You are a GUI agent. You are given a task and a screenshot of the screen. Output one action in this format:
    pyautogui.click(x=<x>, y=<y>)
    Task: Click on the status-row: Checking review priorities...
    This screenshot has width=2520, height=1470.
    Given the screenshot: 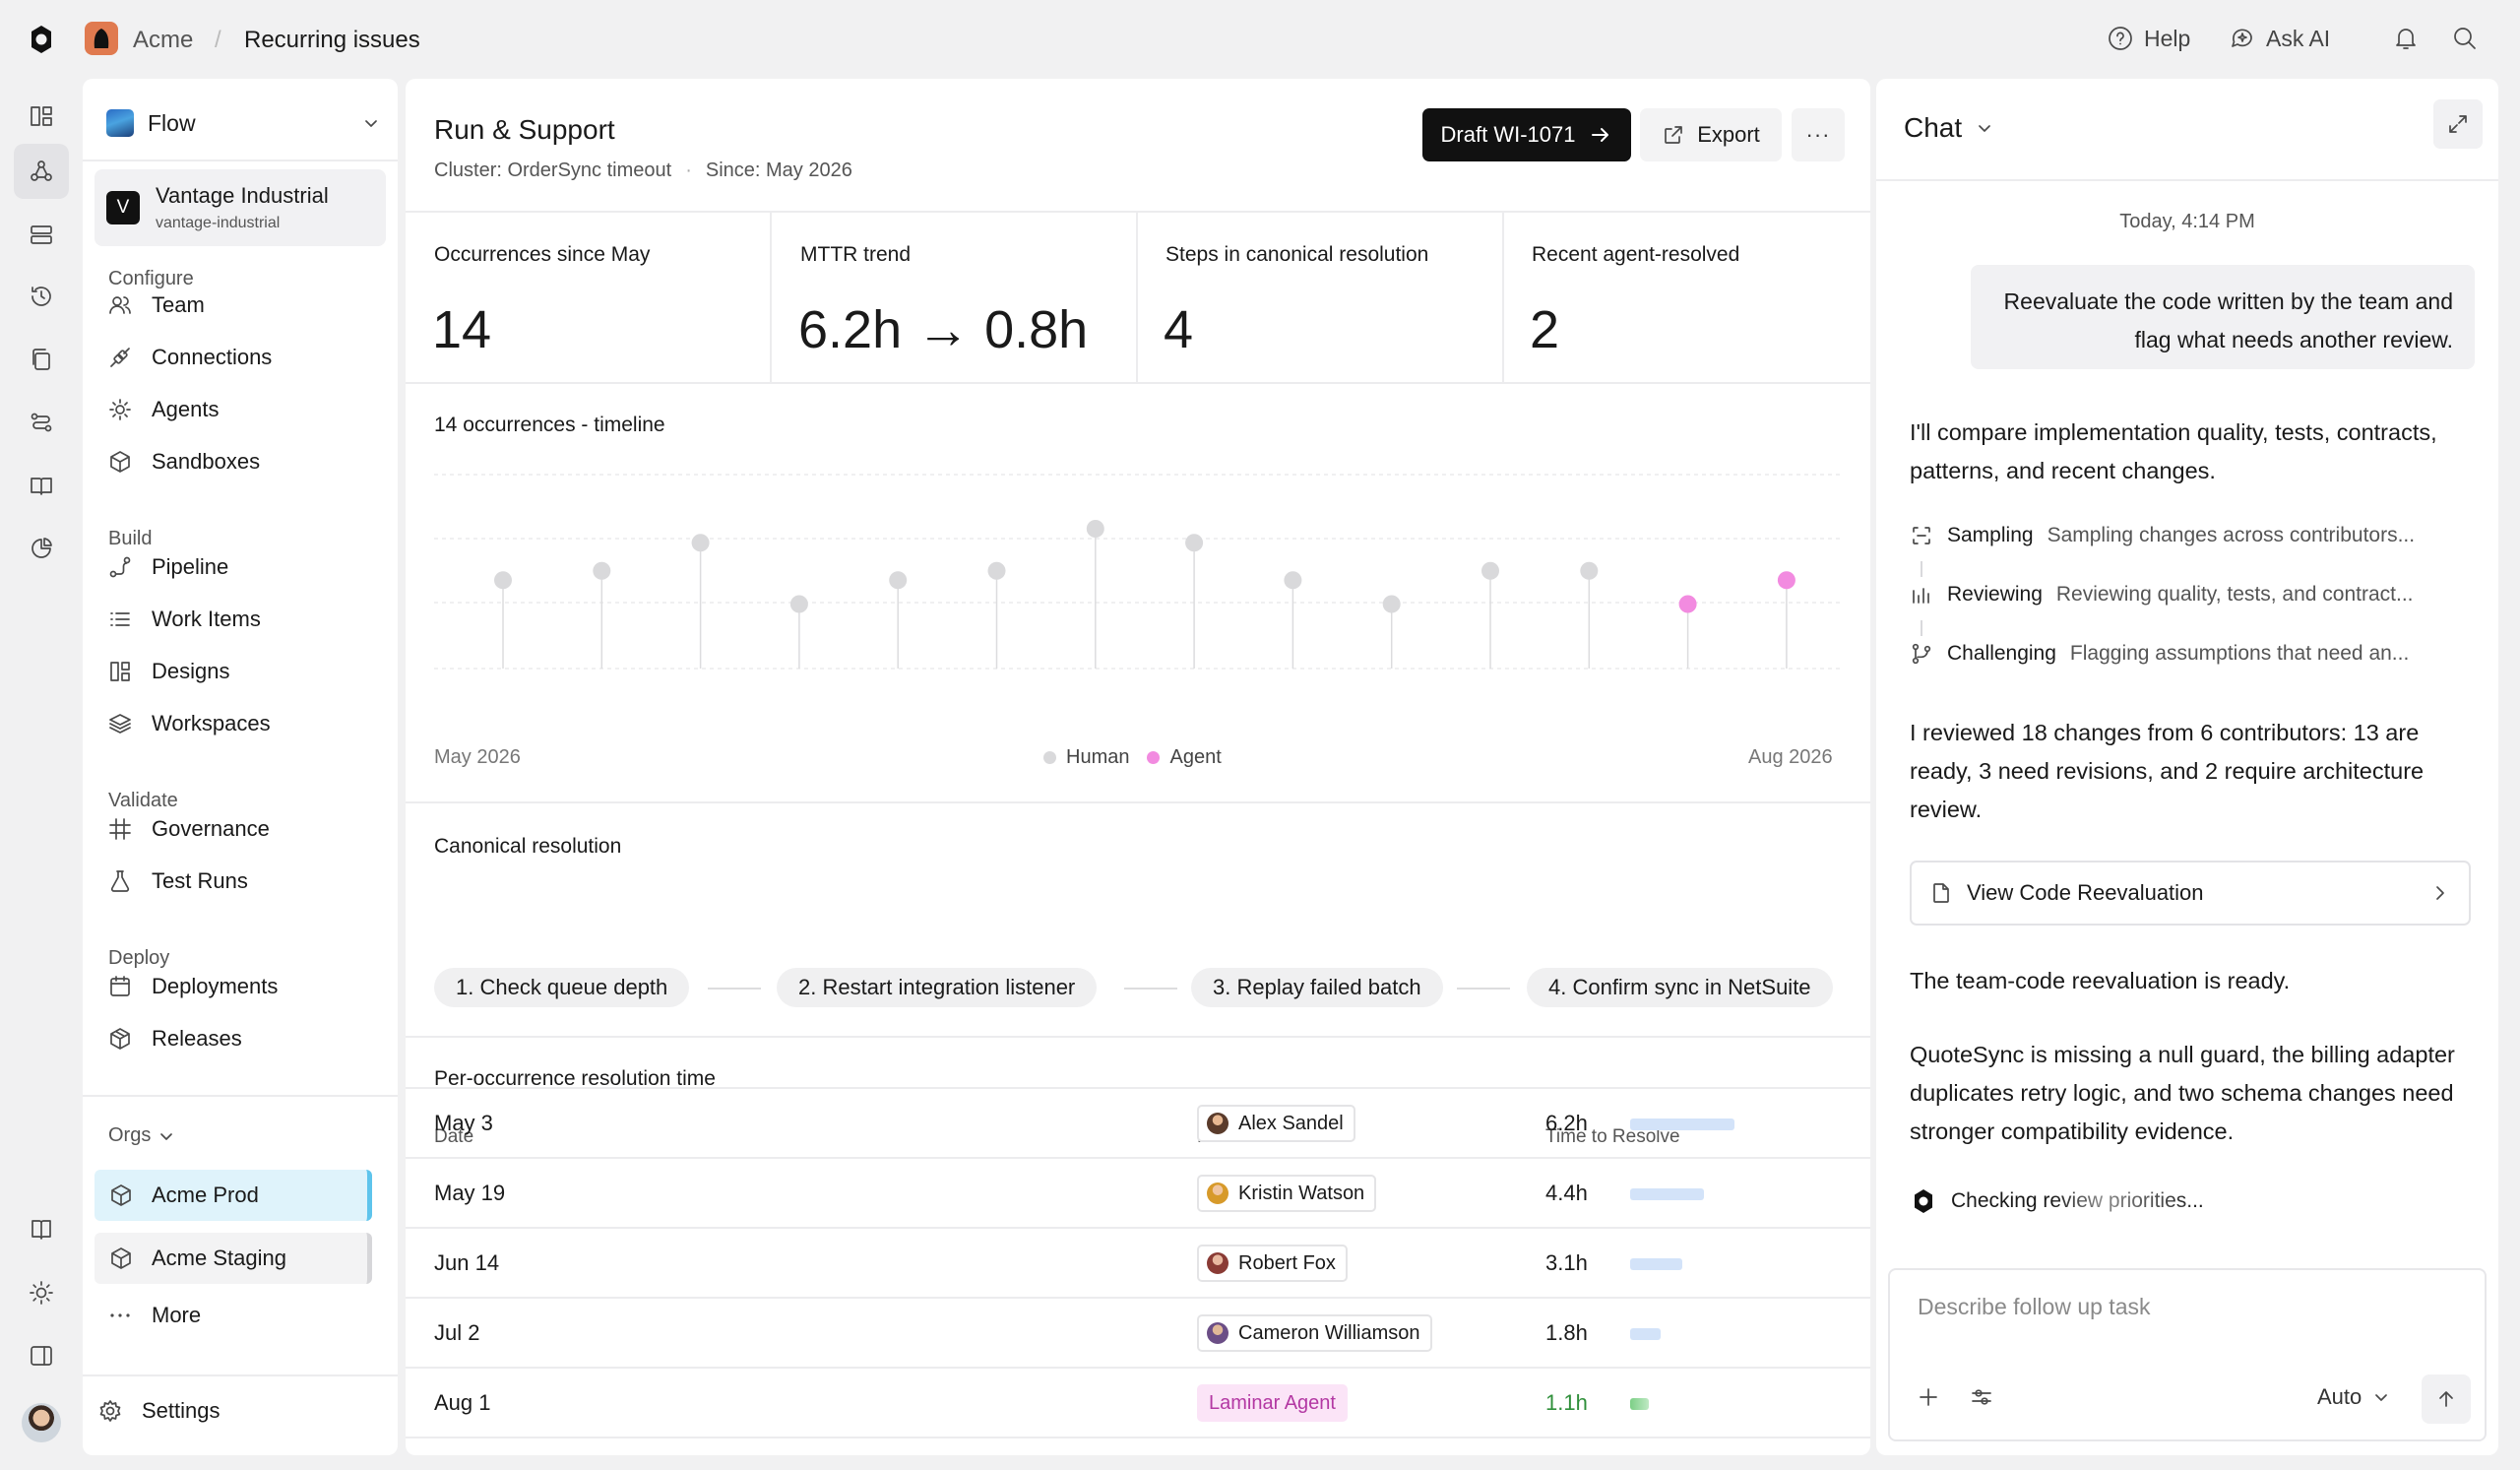 What is the action you would take?
    pyautogui.click(x=2057, y=1201)
    